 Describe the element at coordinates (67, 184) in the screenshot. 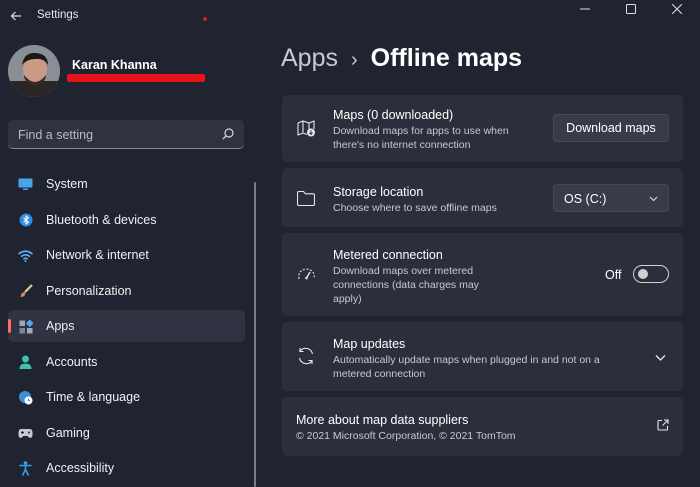

I see `sidebar-item-label: System` at that location.